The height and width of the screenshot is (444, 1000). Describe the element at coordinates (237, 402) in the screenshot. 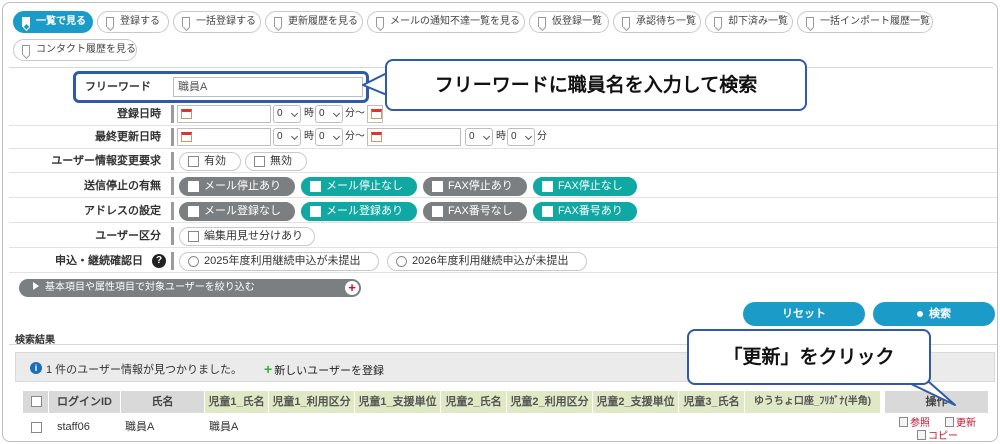

I see `header-child1-name: 児童1_氏名` at that location.